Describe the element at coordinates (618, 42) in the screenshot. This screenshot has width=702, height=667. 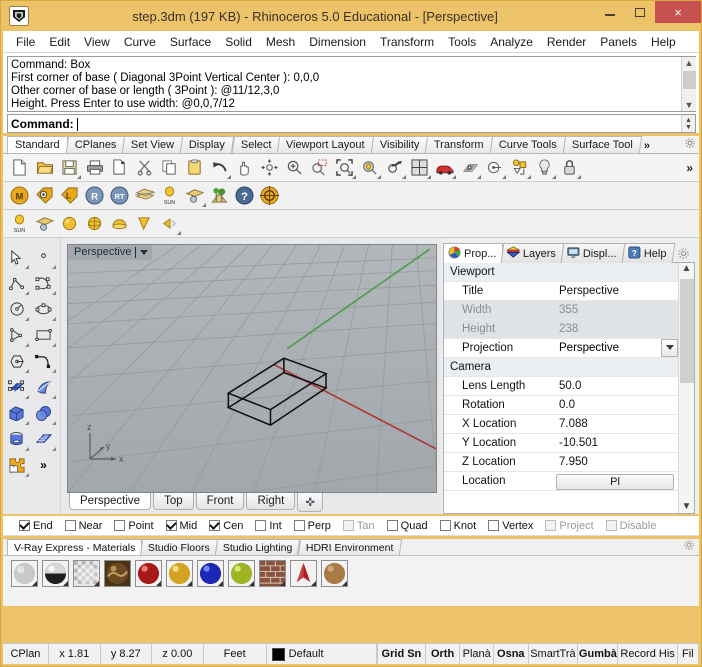
I see `menu-panels: Panels` at that location.